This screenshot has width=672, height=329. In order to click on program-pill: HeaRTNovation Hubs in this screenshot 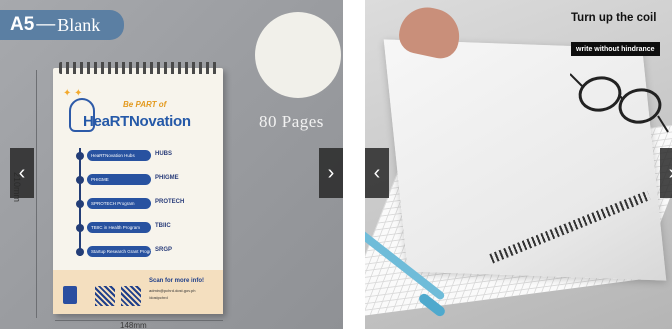, I will do `click(119, 155)`.